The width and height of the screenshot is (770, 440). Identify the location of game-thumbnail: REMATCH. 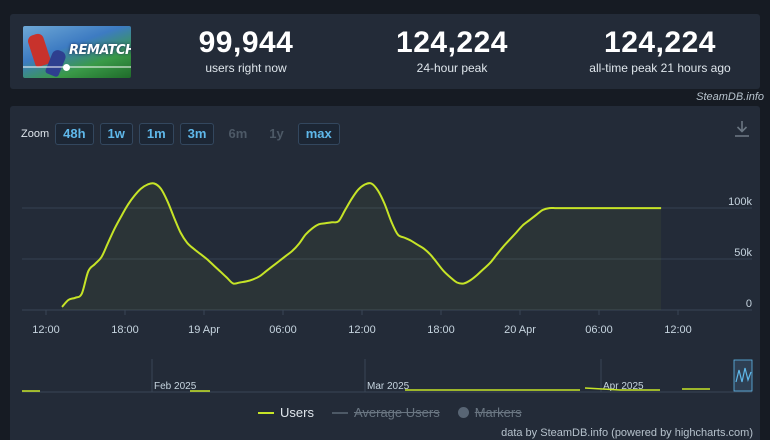
(77, 52).